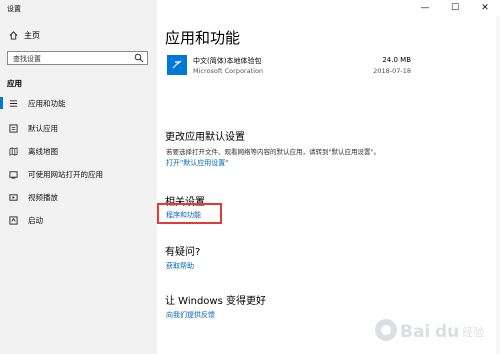 The height and width of the screenshot is (354, 500). I want to click on sidebar-item-label: 离线地图, so click(43, 151).